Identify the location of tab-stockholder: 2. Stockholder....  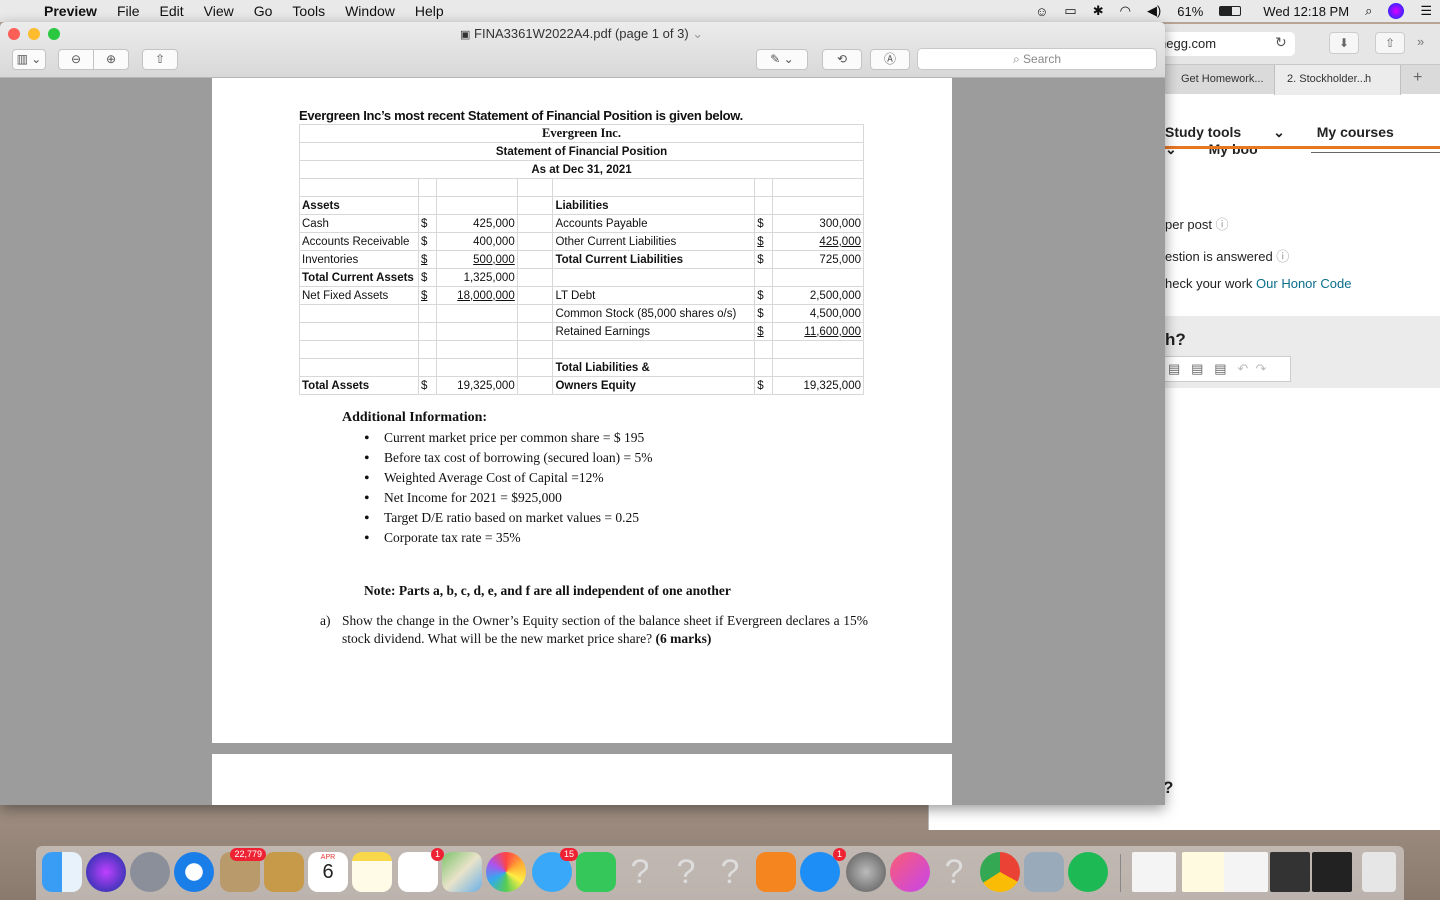
(1338, 80).